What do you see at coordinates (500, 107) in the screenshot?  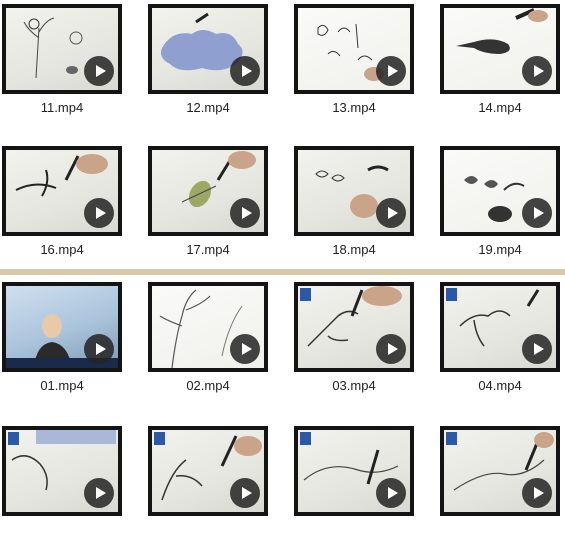 I see `file-name: 14.mp4` at bounding box center [500, 107].